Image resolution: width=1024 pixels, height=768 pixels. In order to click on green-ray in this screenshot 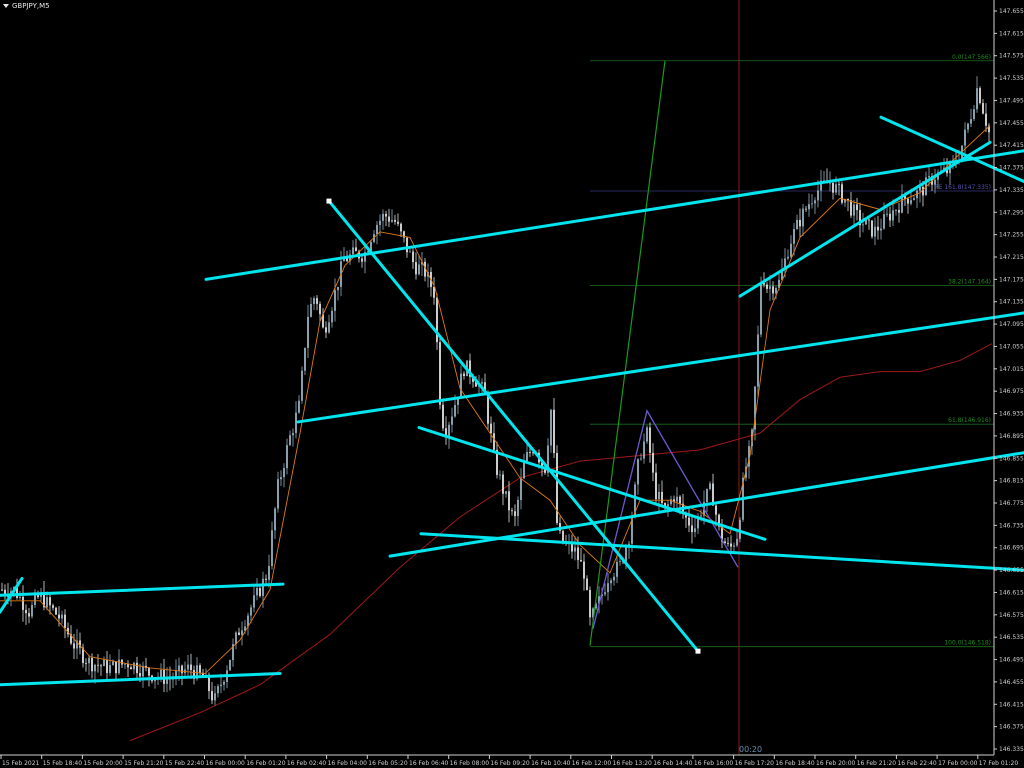, I will do `click(627, 353)`.